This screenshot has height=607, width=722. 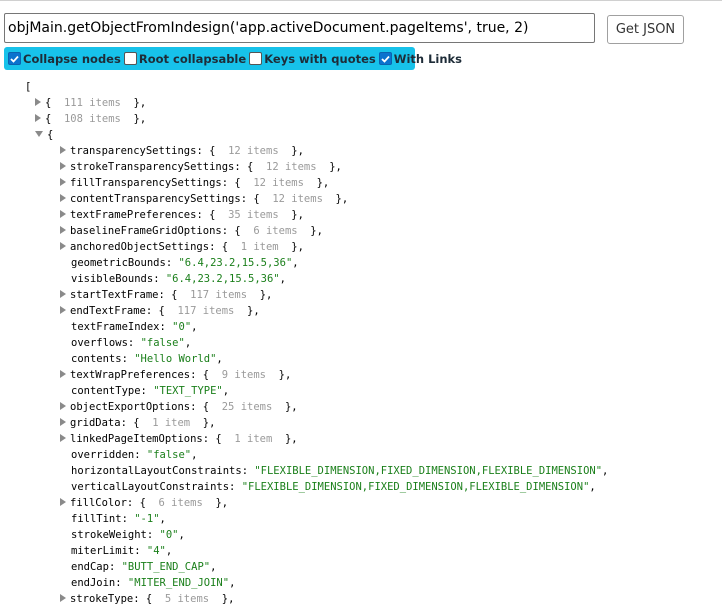 What do you see at coordinates (96, 519) in the screenshot?
I see `entry-key: fillTint` at bounding box center [96, 519].